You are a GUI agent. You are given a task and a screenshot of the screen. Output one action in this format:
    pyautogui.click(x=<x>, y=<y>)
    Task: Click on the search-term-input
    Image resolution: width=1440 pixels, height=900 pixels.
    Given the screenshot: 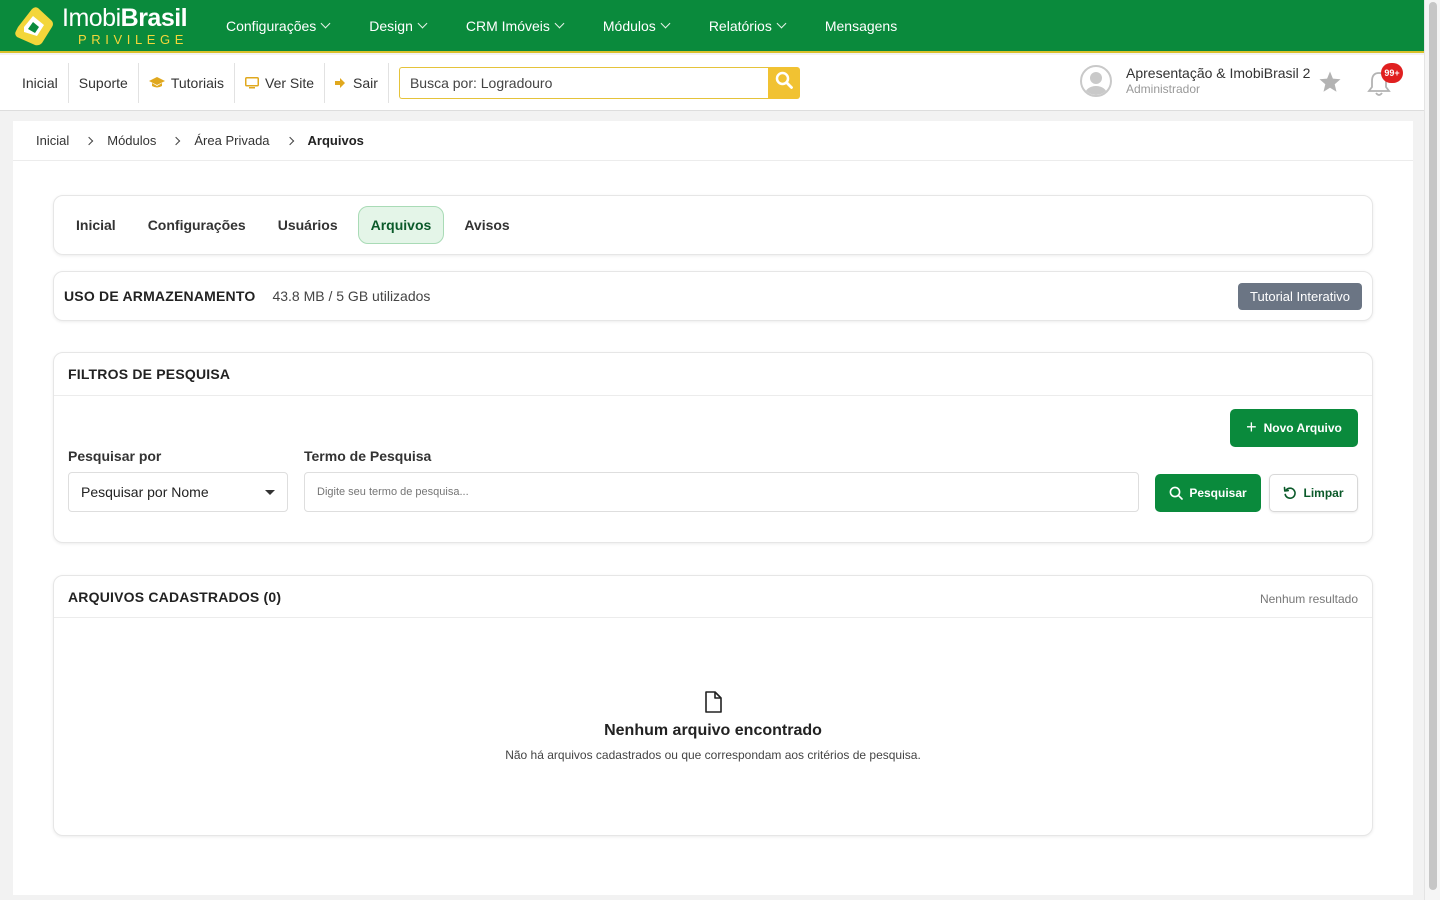 What is the action you would take?
    pyautogui.click(x=721, y=492)
    